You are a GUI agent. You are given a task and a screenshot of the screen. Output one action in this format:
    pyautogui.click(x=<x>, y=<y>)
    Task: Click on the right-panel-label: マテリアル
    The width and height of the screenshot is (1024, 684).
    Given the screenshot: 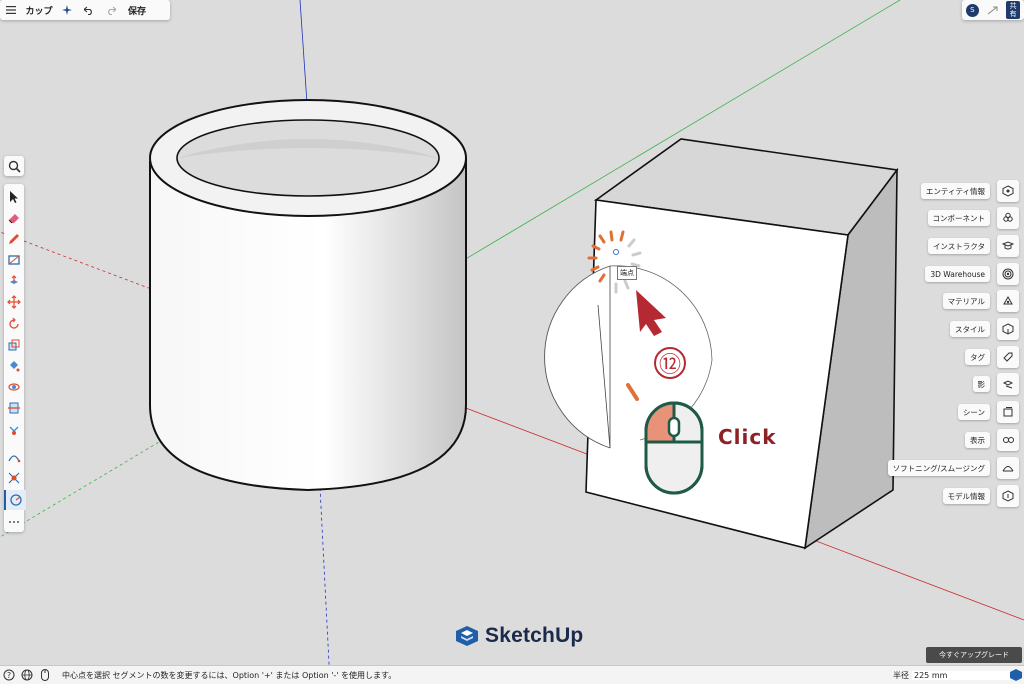 What is the action you would take?
    pyautogui.click(x=966, y=301)
    